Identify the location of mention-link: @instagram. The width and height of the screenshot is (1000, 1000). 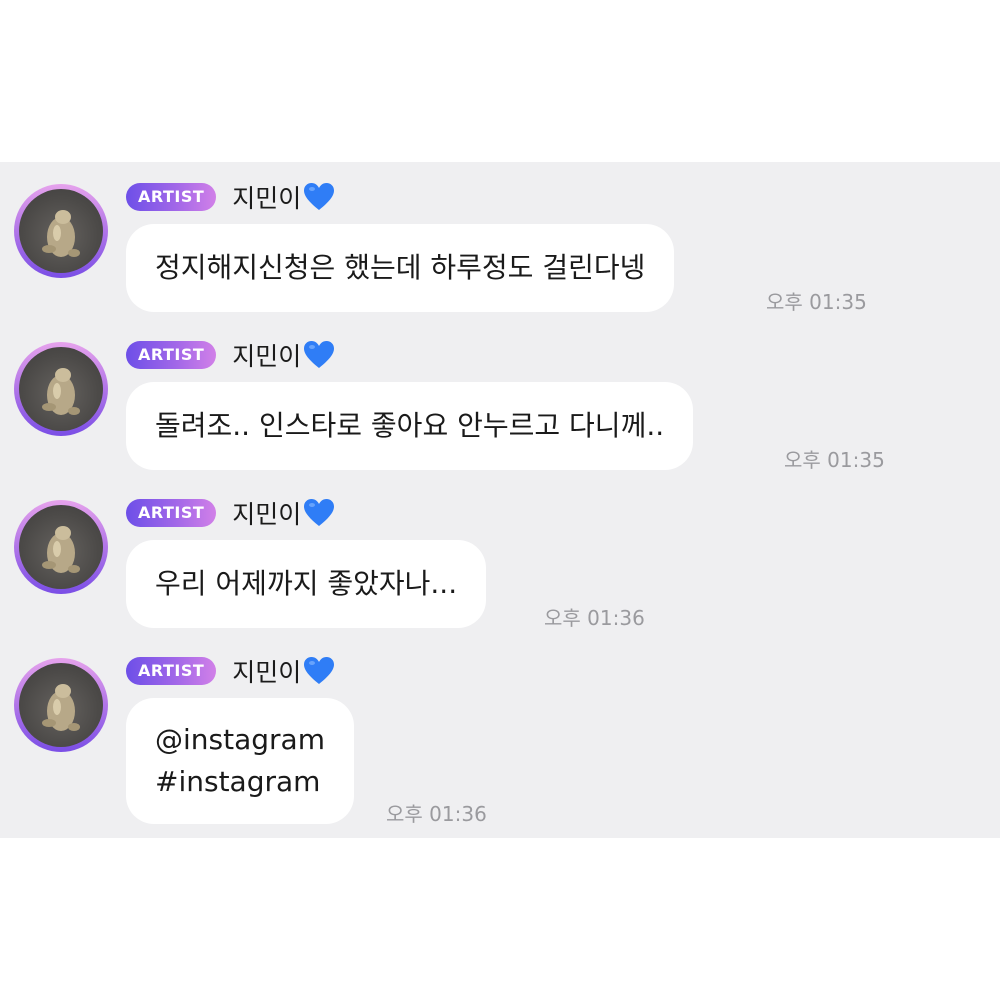
(240, 740).